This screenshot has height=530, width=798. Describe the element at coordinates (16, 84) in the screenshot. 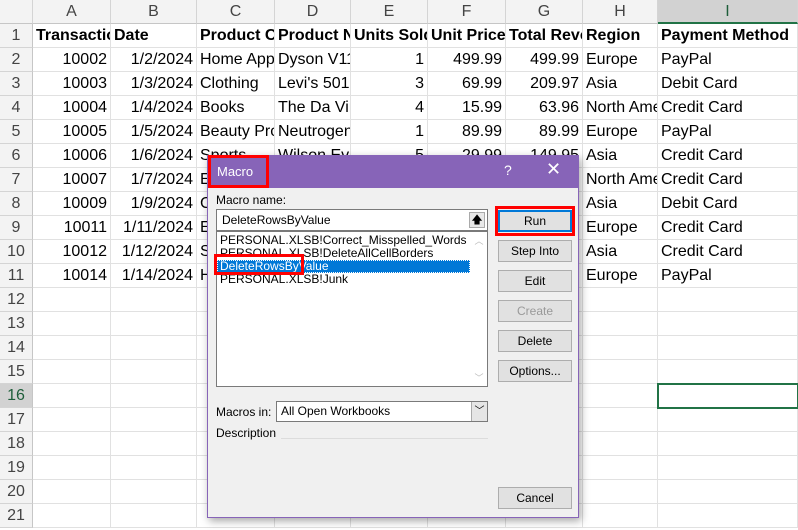

I see `row-header-3: 3` at that location.